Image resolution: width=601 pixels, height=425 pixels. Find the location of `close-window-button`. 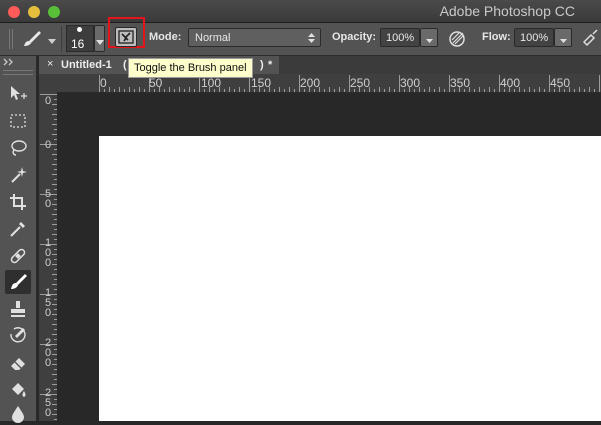

close-window-button is located at coordinates (14, 12).